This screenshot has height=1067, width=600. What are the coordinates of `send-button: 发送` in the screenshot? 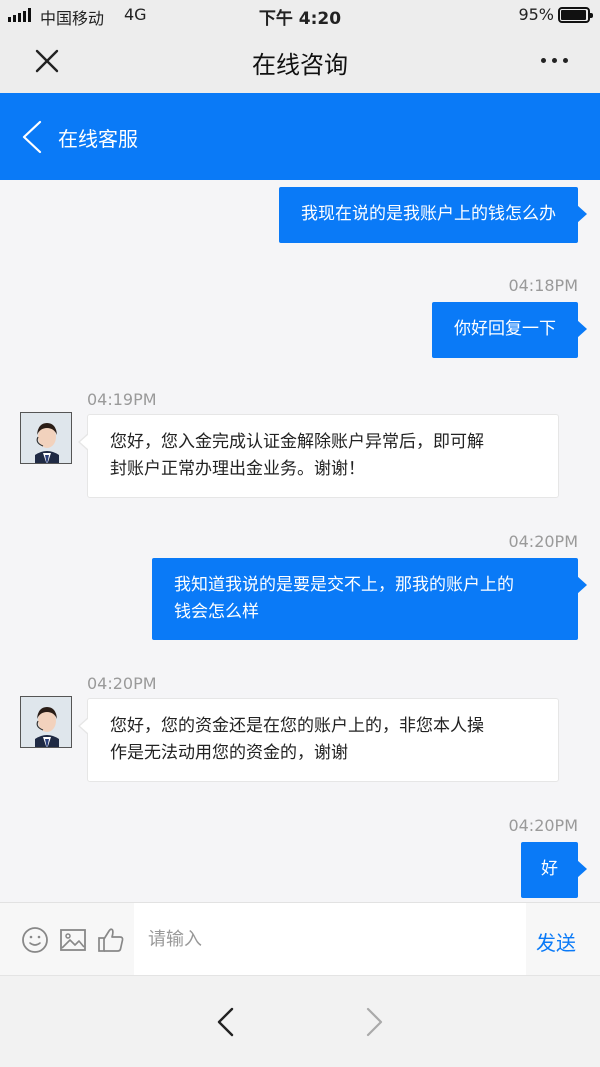 It's located at (556, 941).